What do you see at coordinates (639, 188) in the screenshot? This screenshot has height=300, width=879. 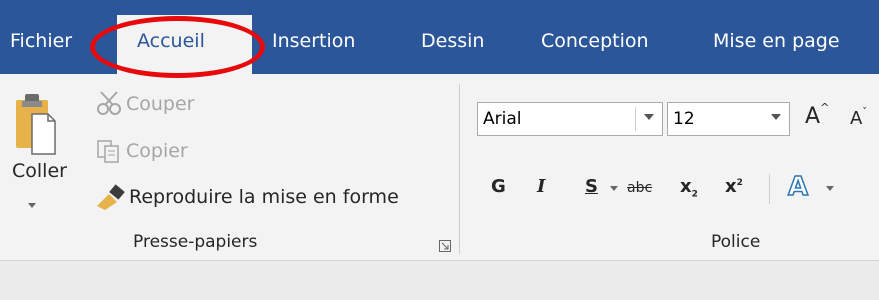 I see `strikethrough-button: abc` at bounding box center [639, 188].